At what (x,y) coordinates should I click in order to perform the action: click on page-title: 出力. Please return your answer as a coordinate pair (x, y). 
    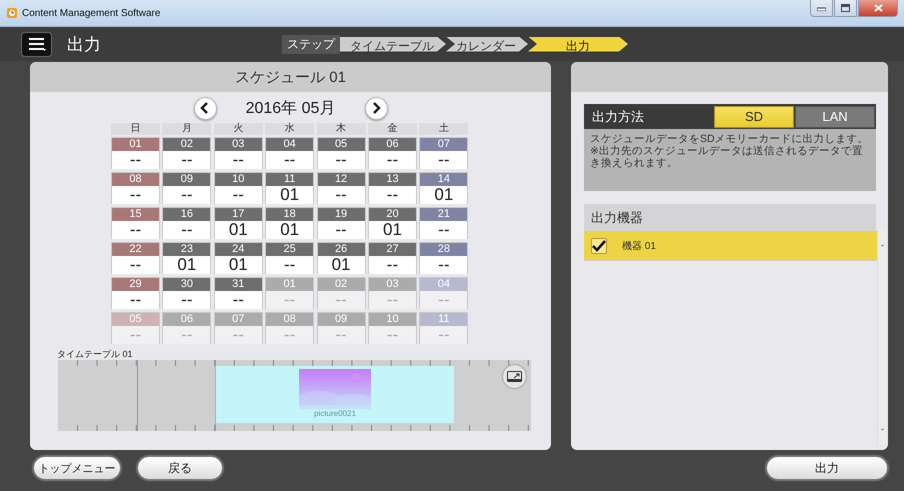
    Looking at the image, I should click on (84, 45).